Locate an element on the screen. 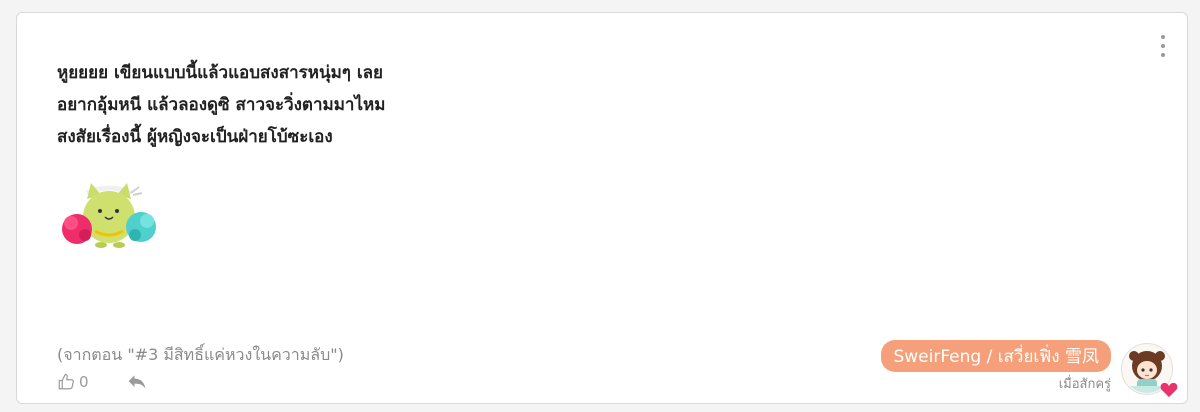  cheerleader-cat-sticker-icon is located at coordinates (109, 215).